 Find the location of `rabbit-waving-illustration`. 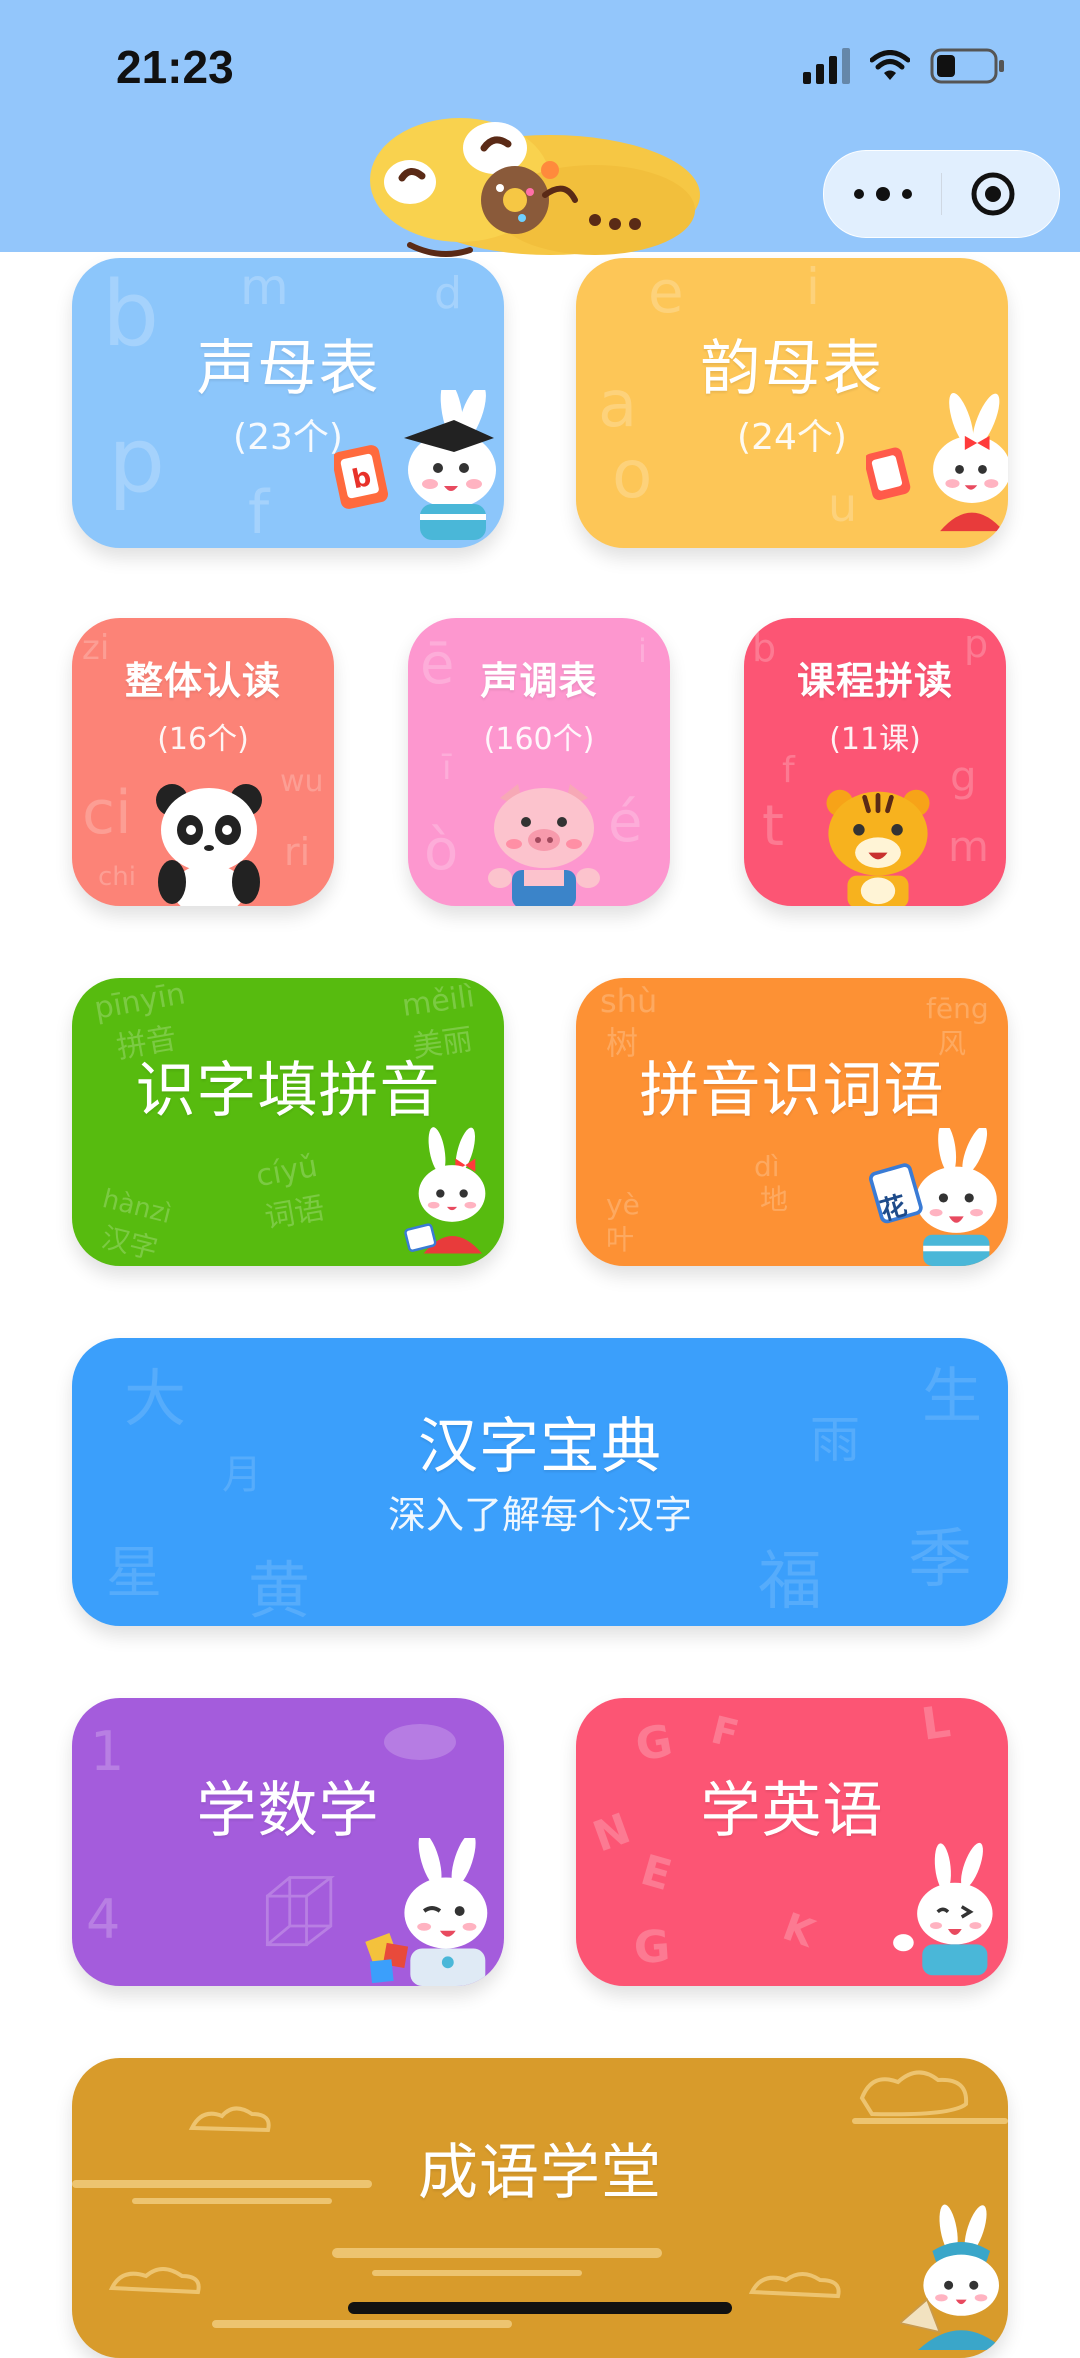

rabbit-waving-illustration is located at coordinates (943, 1909).